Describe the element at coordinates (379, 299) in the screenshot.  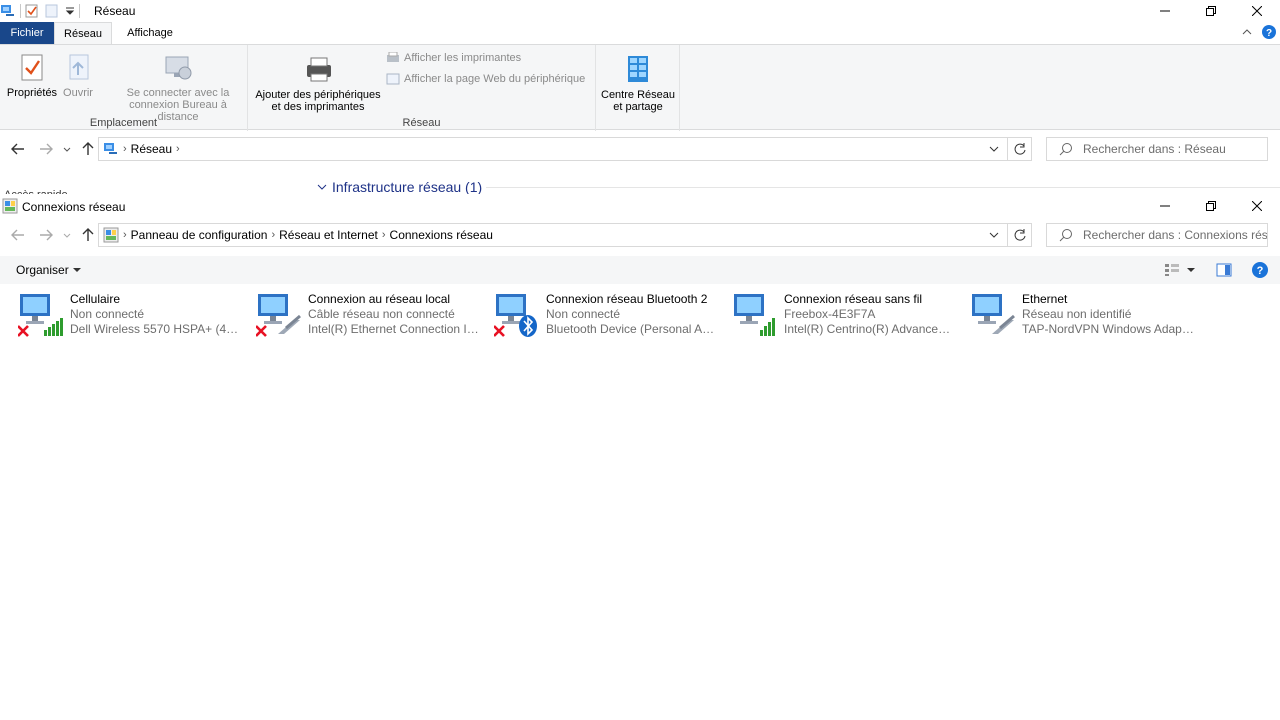
I see `connection-name: Connexion au réseau local` at that location.